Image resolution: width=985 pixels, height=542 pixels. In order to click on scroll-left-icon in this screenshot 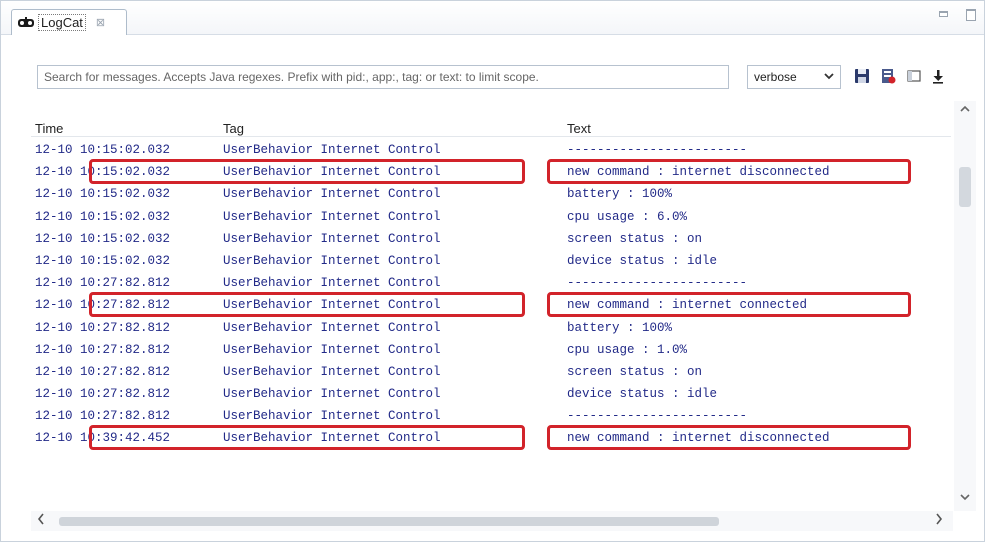, I will do `click(41, 520)`.